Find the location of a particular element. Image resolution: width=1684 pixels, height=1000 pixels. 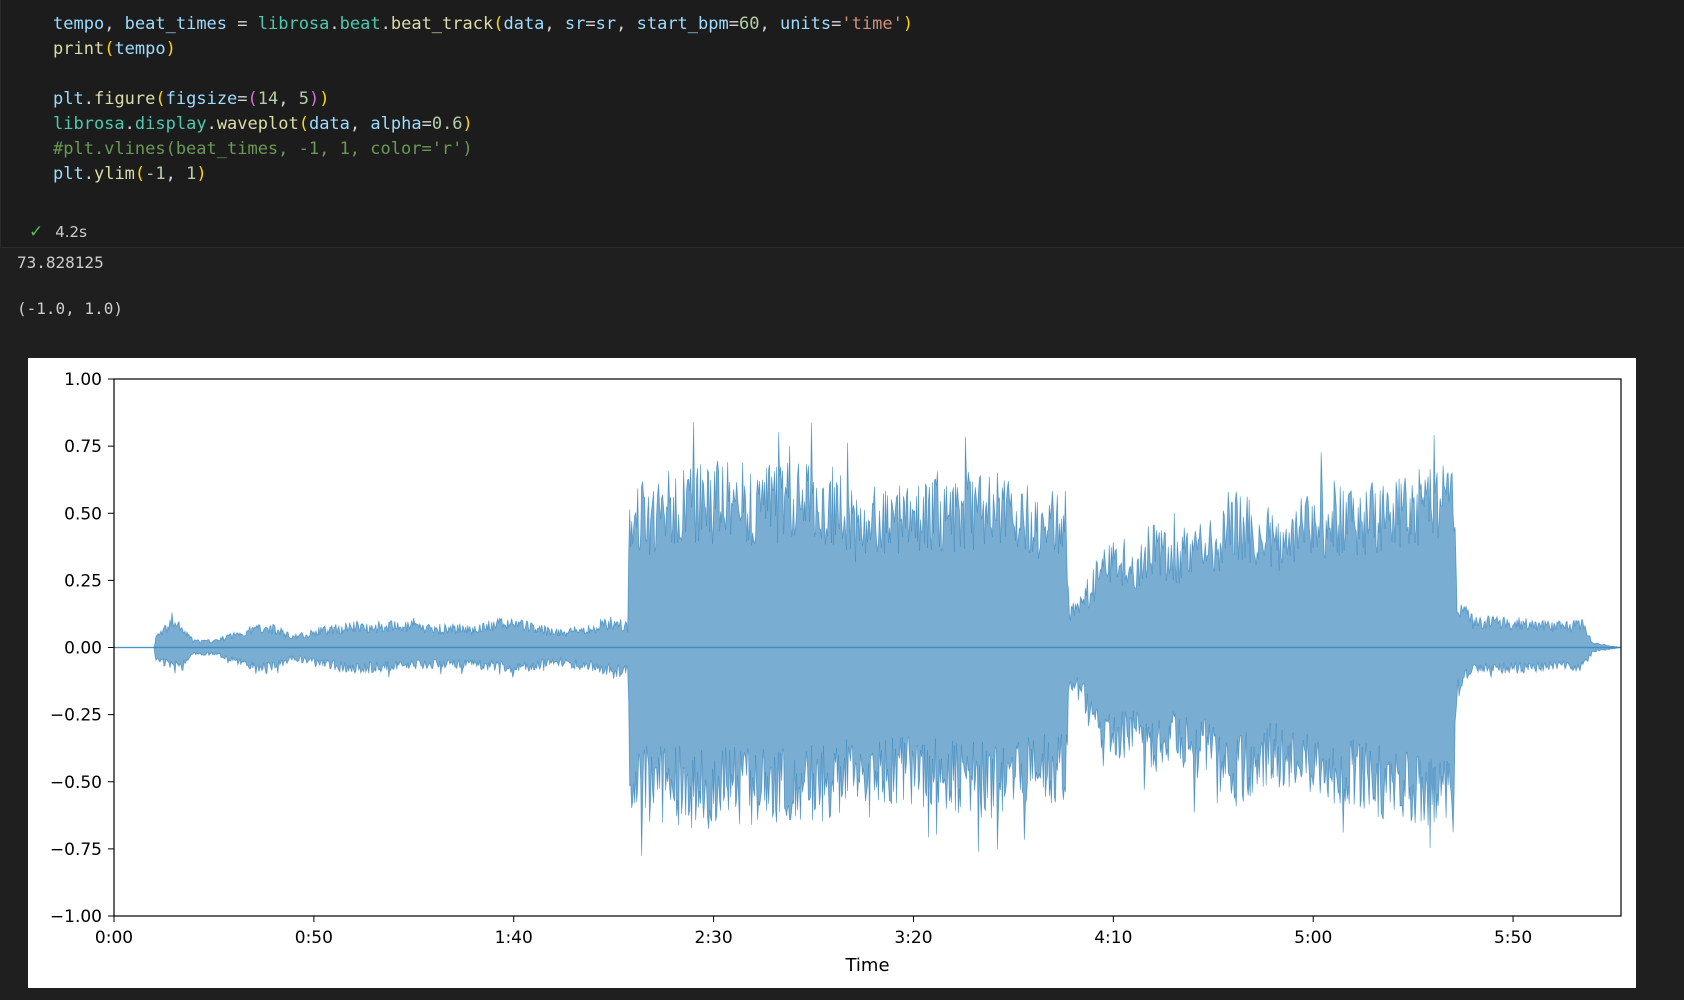

code-token: figsize is located at coordinates (201, 99).